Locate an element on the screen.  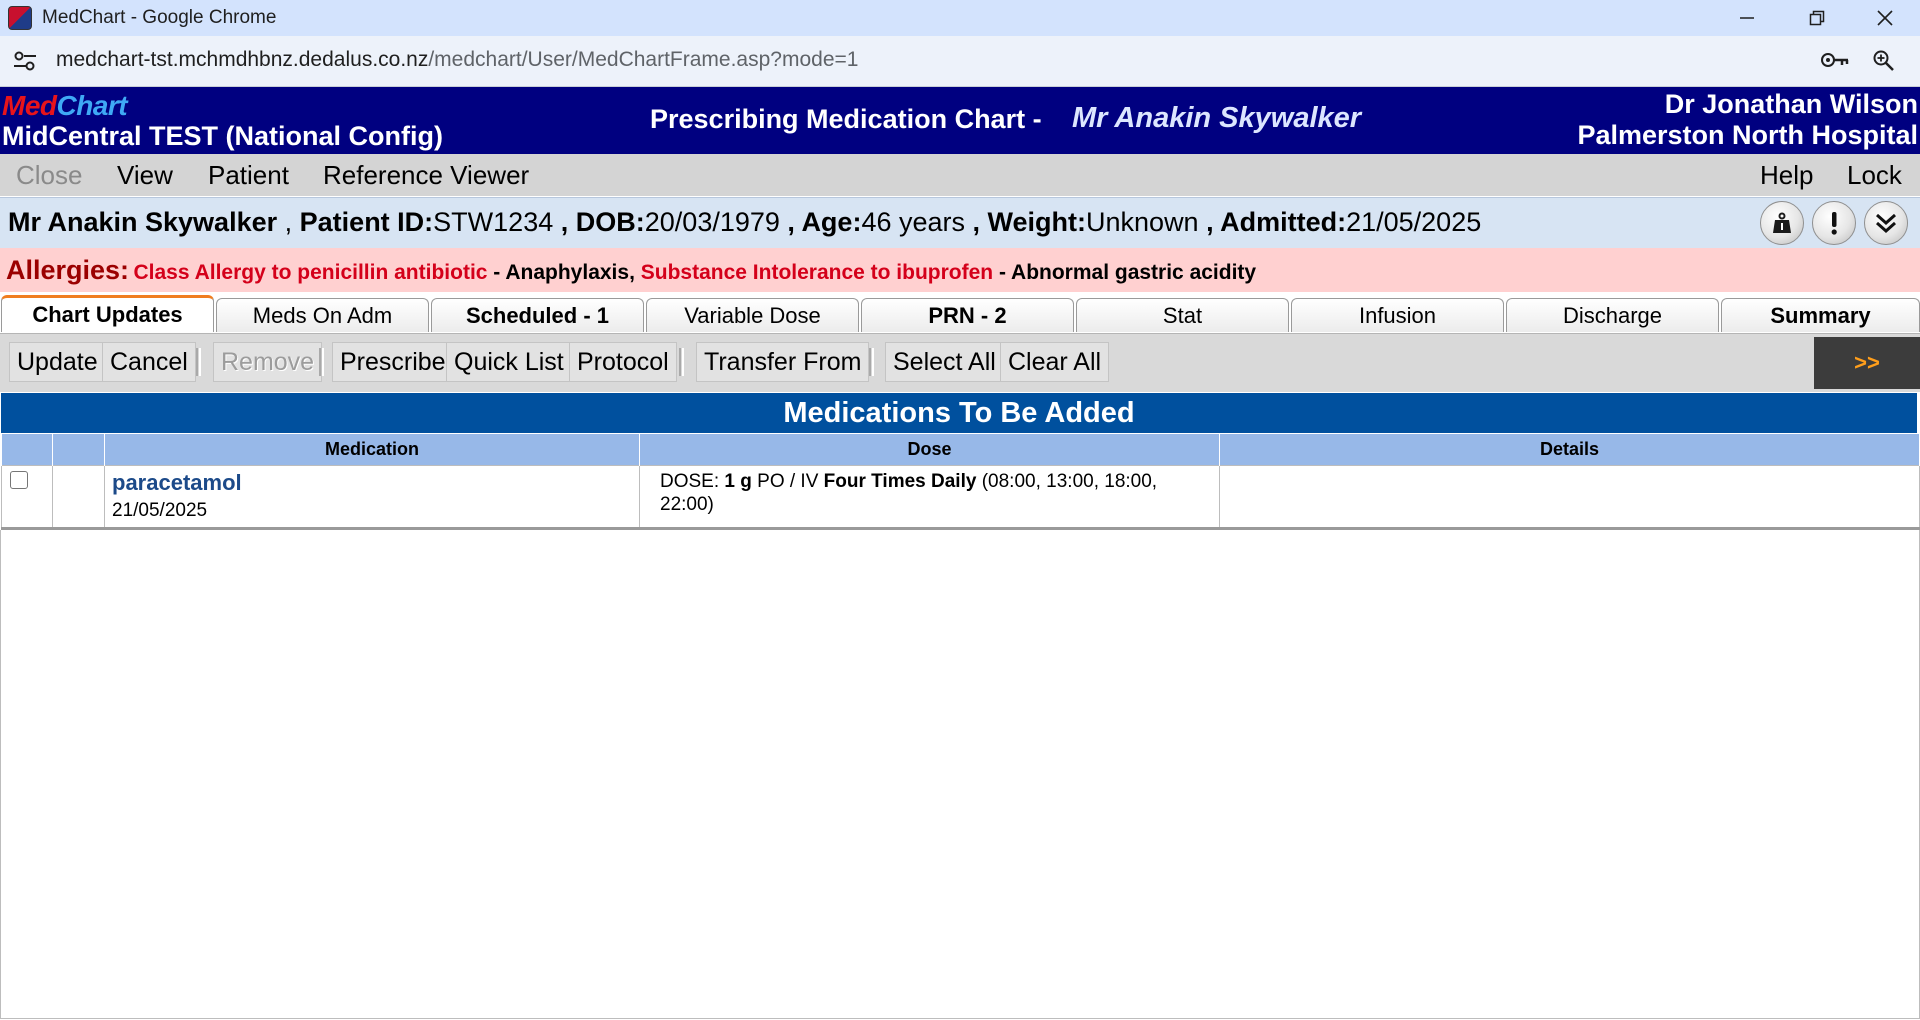
double-chevron-down-icon is located at coordinates (1886, 223).